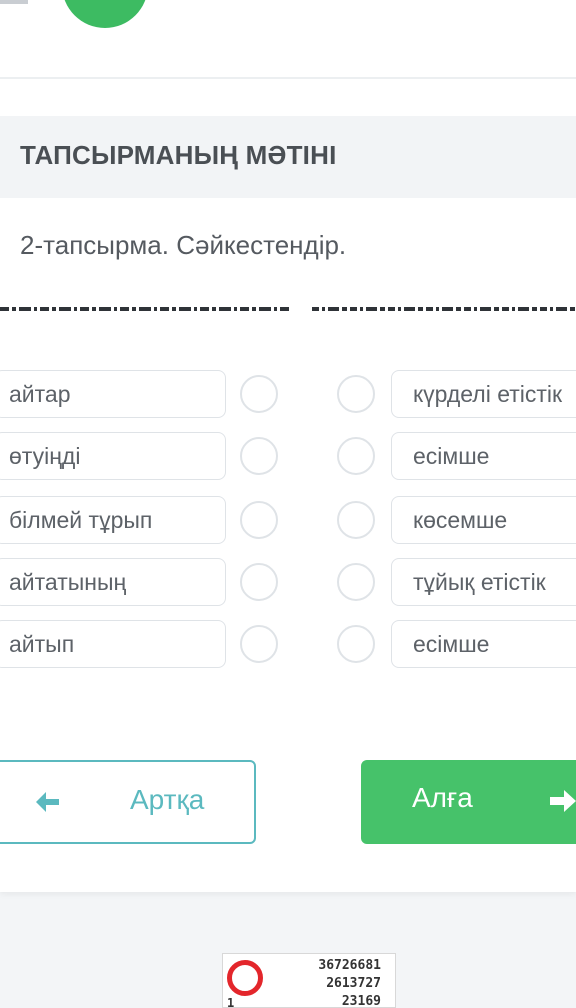 Image resolution: width=576 pixels, height=1008 pixels. I want to click on left-item-4: айтатының, so click(113, 582).